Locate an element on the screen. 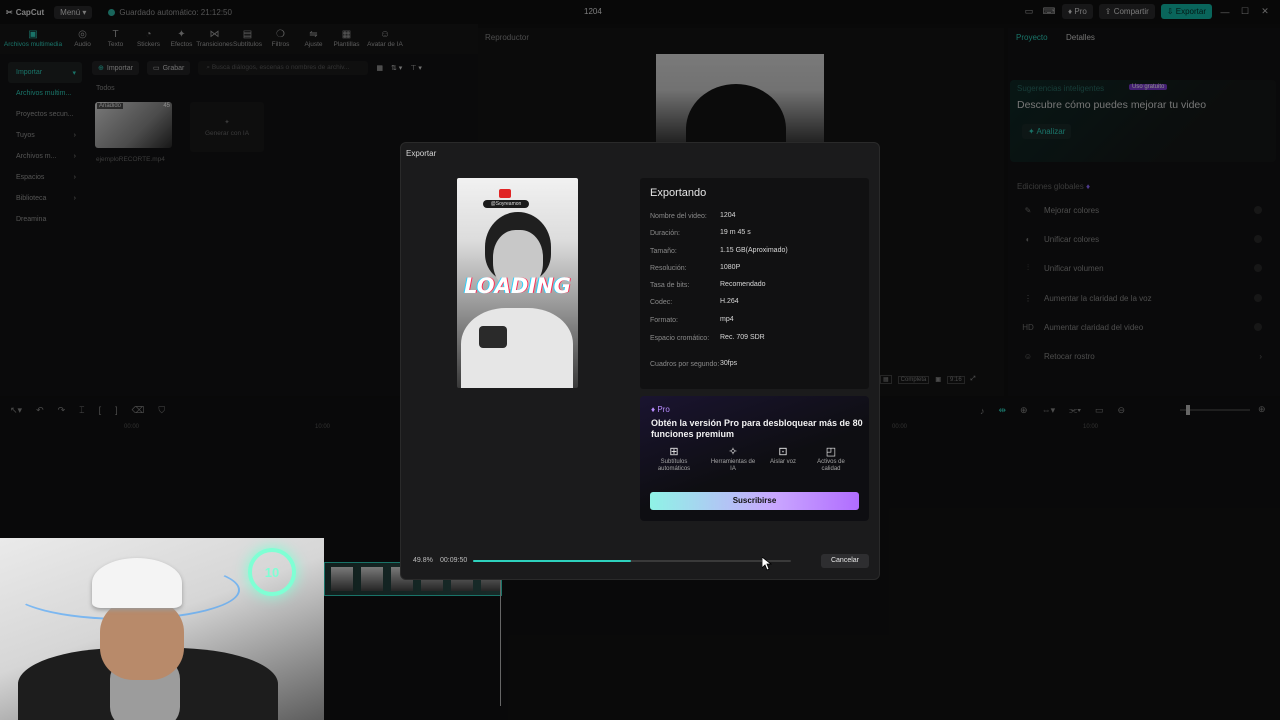  info-key: Codec: is located at coordinates (661, 302).